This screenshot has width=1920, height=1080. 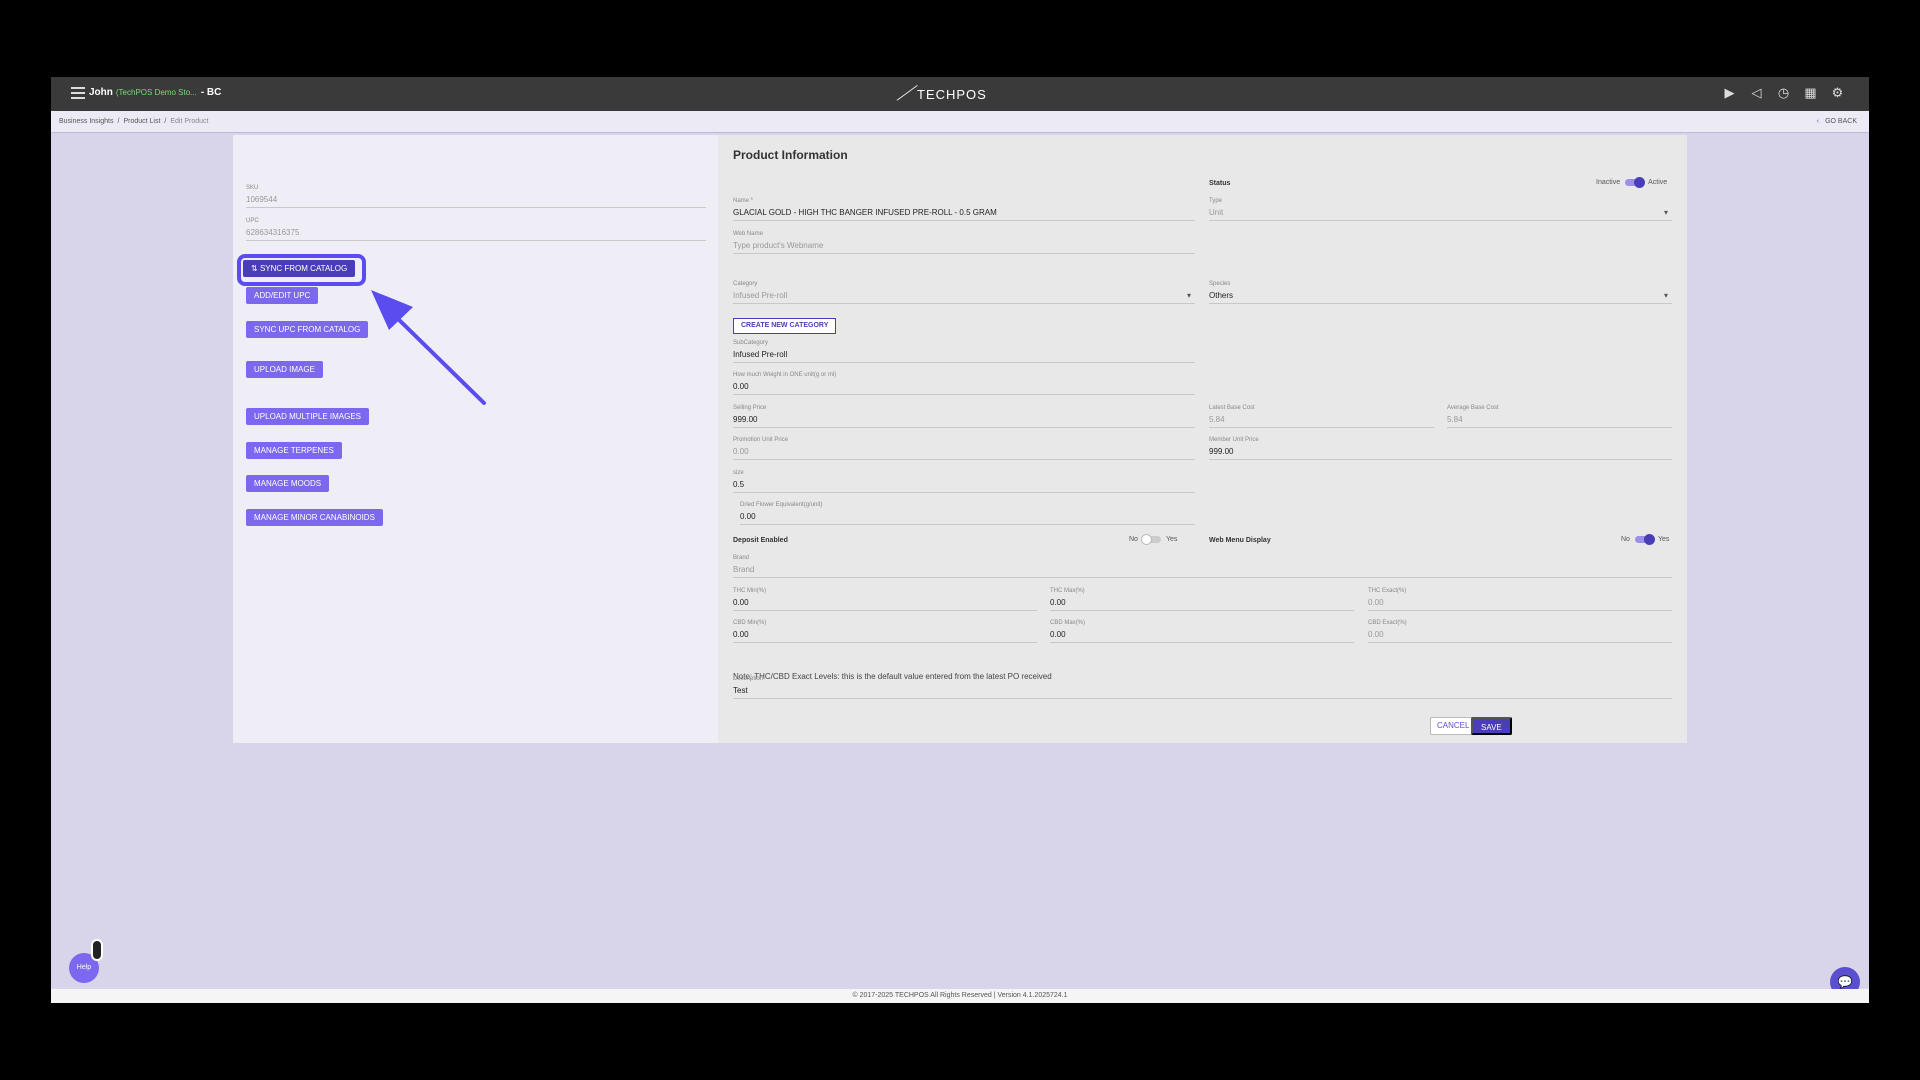 I want to click on manage-minor-canabinoids-button: MANAGE MINOR CANABINOIDS, so click(x=314, y=517).